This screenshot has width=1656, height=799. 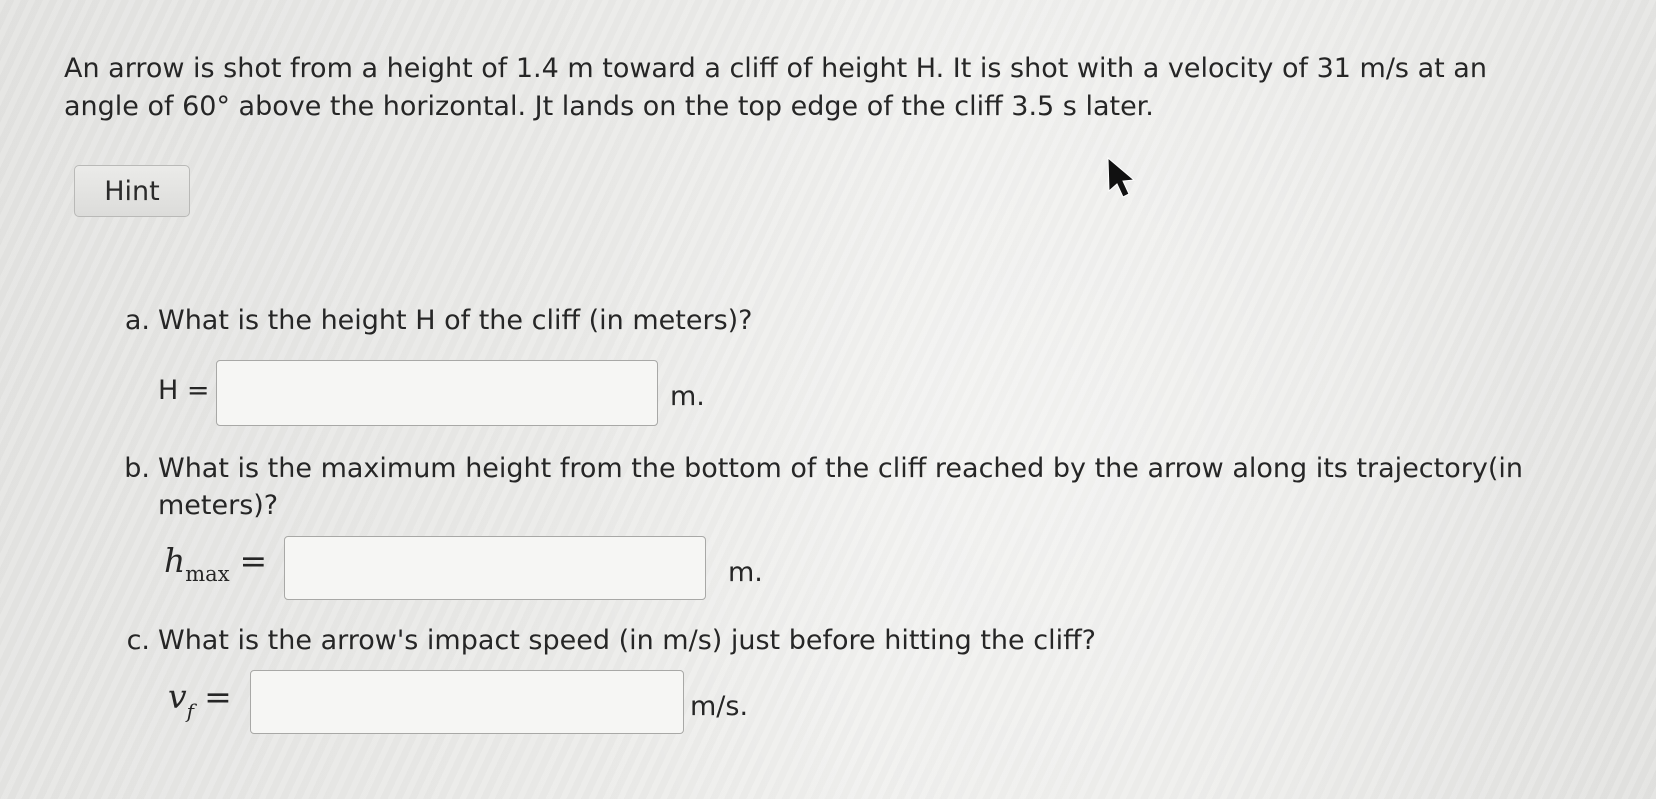 I want to click on hmax-subscript: max, so click(x=207, y=574).